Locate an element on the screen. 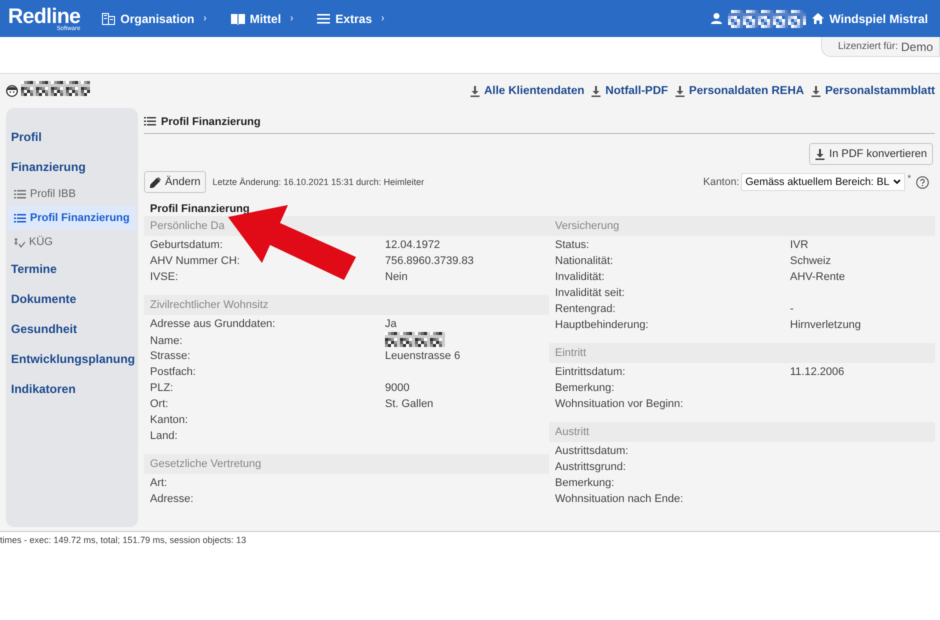  section-title: Zivilrechtlicher Wohnsitz is located at coordinates (209, 305).